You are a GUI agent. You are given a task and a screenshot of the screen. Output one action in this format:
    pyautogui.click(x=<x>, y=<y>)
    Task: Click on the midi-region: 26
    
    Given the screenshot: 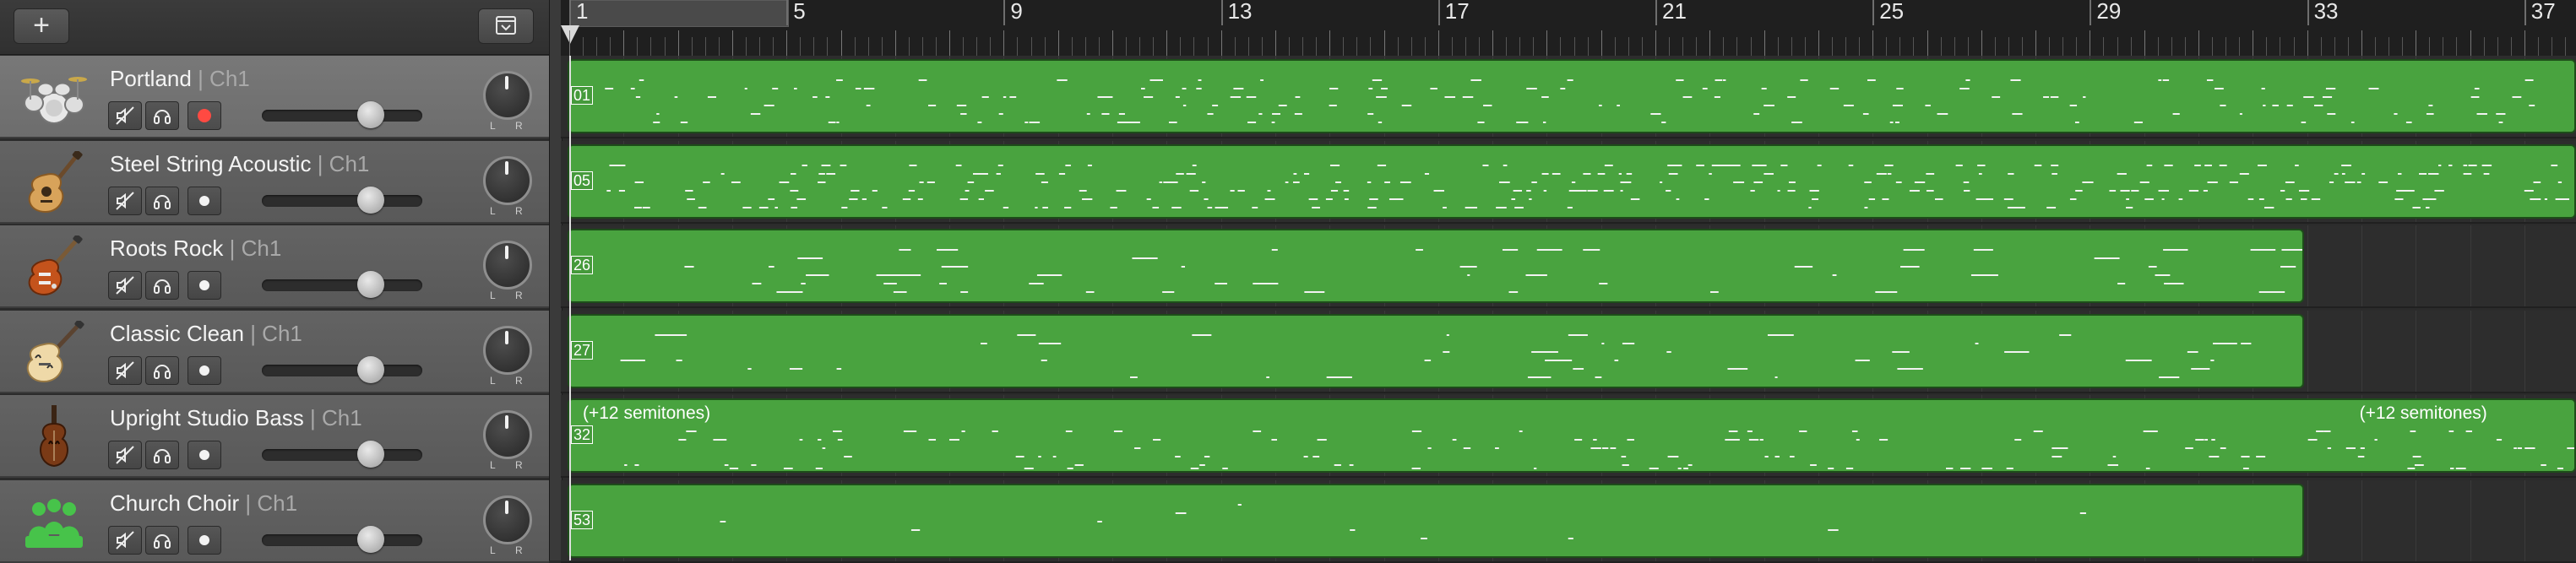 What is the action you would take?
    pyautogui.click(x=1436, y=266)
    